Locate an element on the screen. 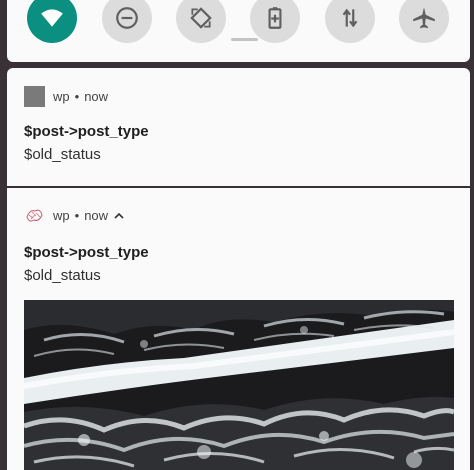 The height and width of the screenshot is (470, 474). quick-settings-panel is located at coordinates (238, 31).